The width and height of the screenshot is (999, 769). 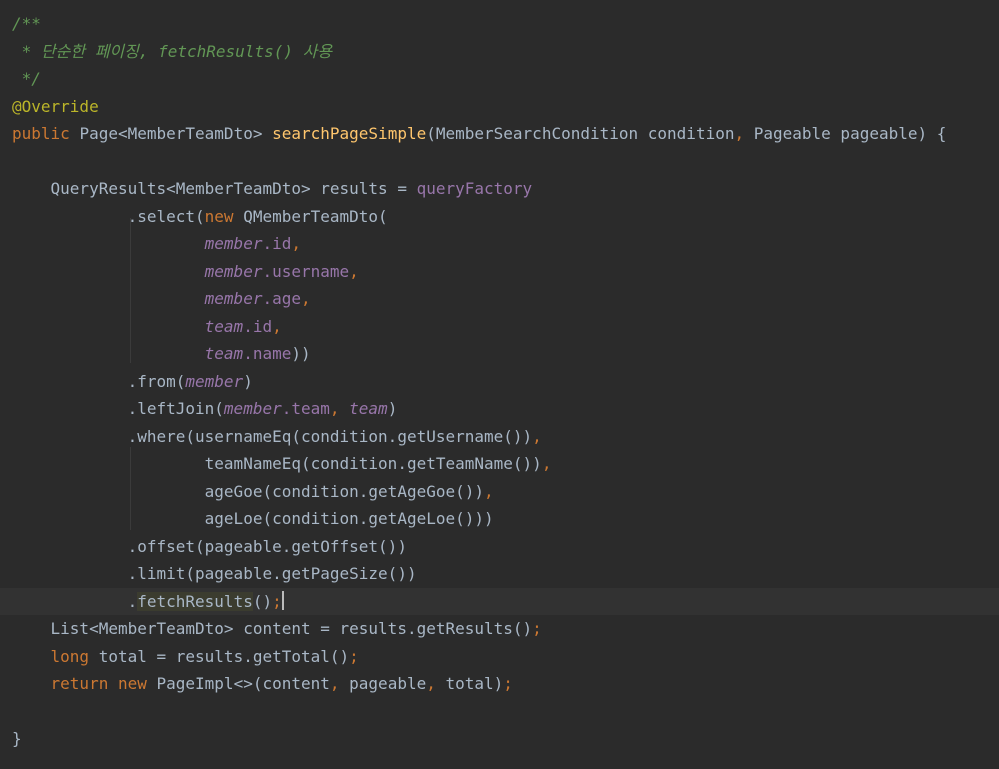 I want to click on code-line: */, so click(x=499, y=79).